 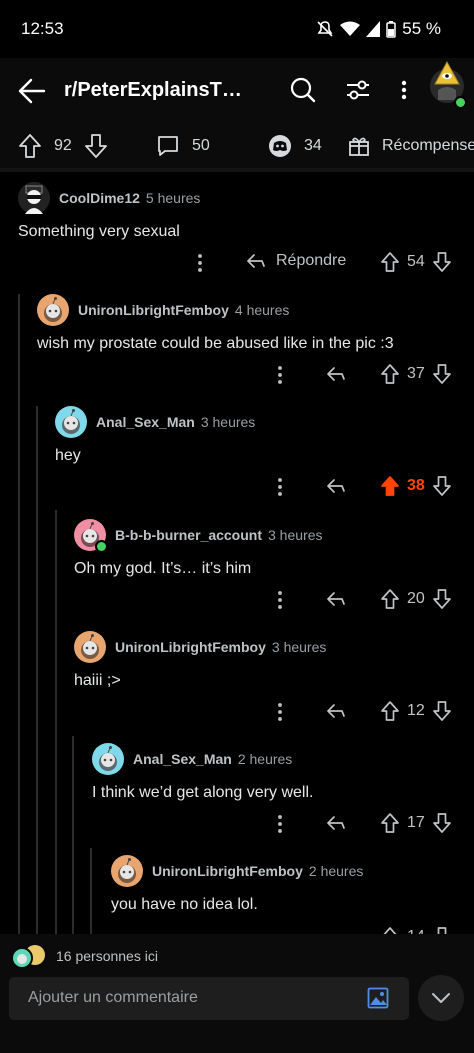 I want to click on vote-controls: 54, so click(x=416, y=262).